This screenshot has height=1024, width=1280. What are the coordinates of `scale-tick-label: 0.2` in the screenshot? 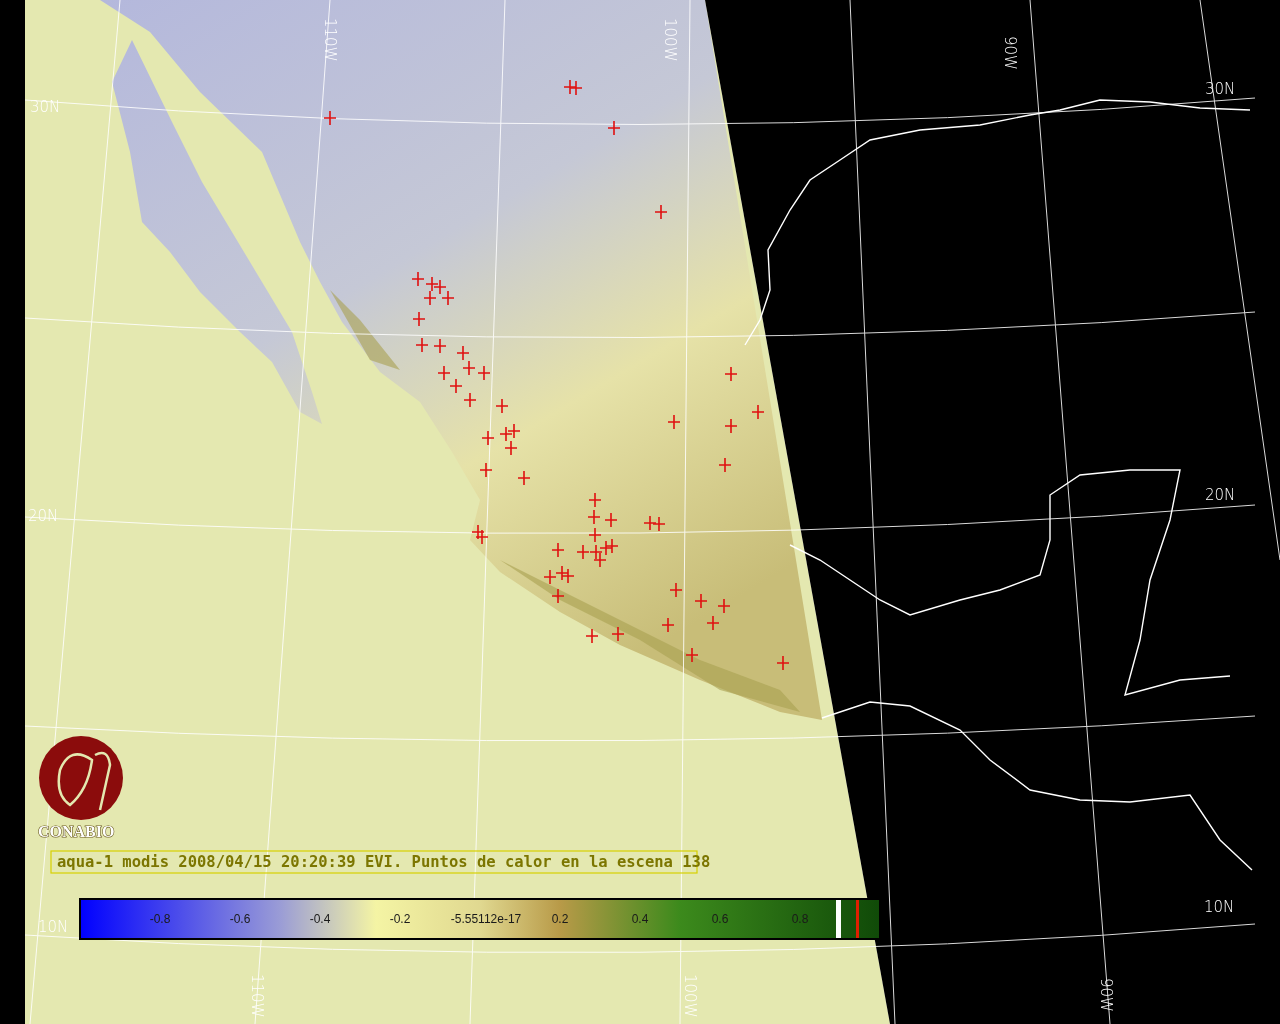 It's located at (560, 919).